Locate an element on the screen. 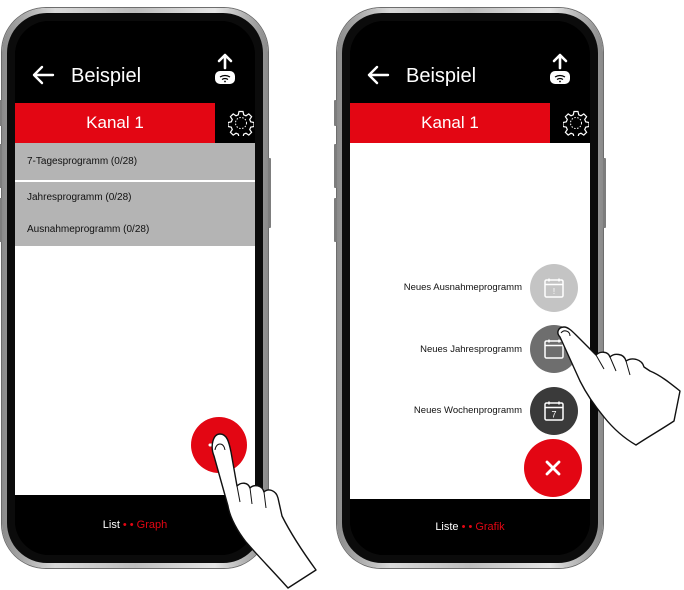 This screenshot has width=684, height=590. list-view-tab: List is located at coordinates (111, 525).